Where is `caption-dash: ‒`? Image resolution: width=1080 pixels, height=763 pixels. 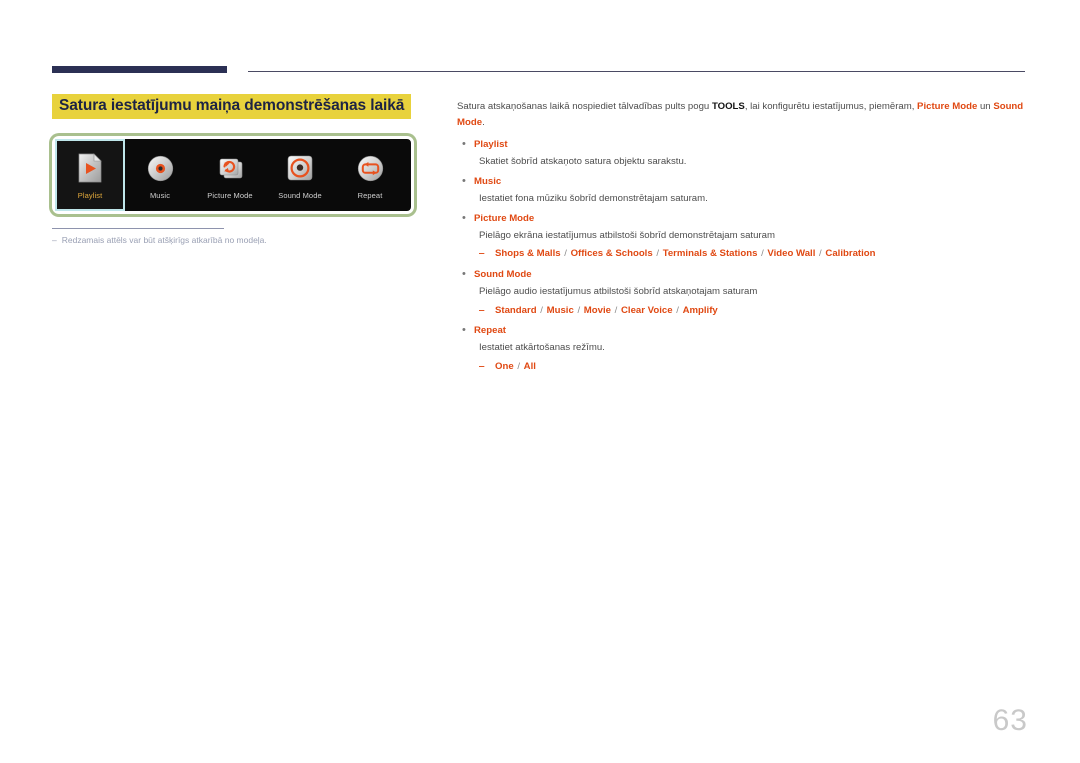
caption-dash: ‒ is located at coordinates (54, 239).